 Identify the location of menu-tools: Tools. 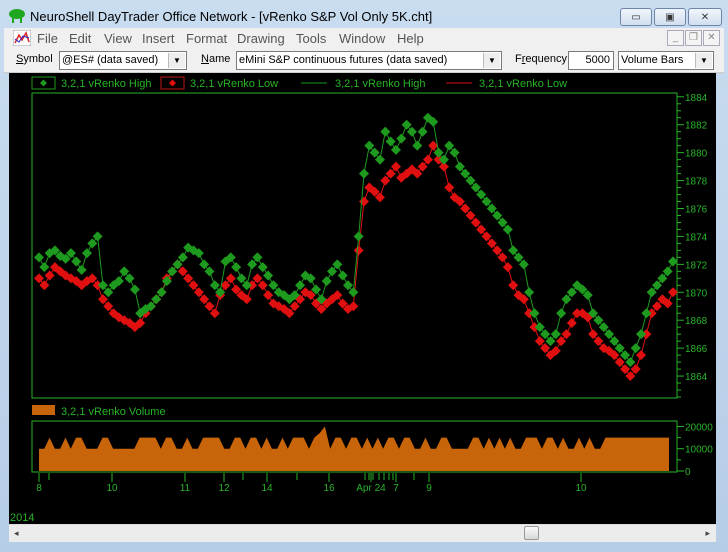
(311, 38).